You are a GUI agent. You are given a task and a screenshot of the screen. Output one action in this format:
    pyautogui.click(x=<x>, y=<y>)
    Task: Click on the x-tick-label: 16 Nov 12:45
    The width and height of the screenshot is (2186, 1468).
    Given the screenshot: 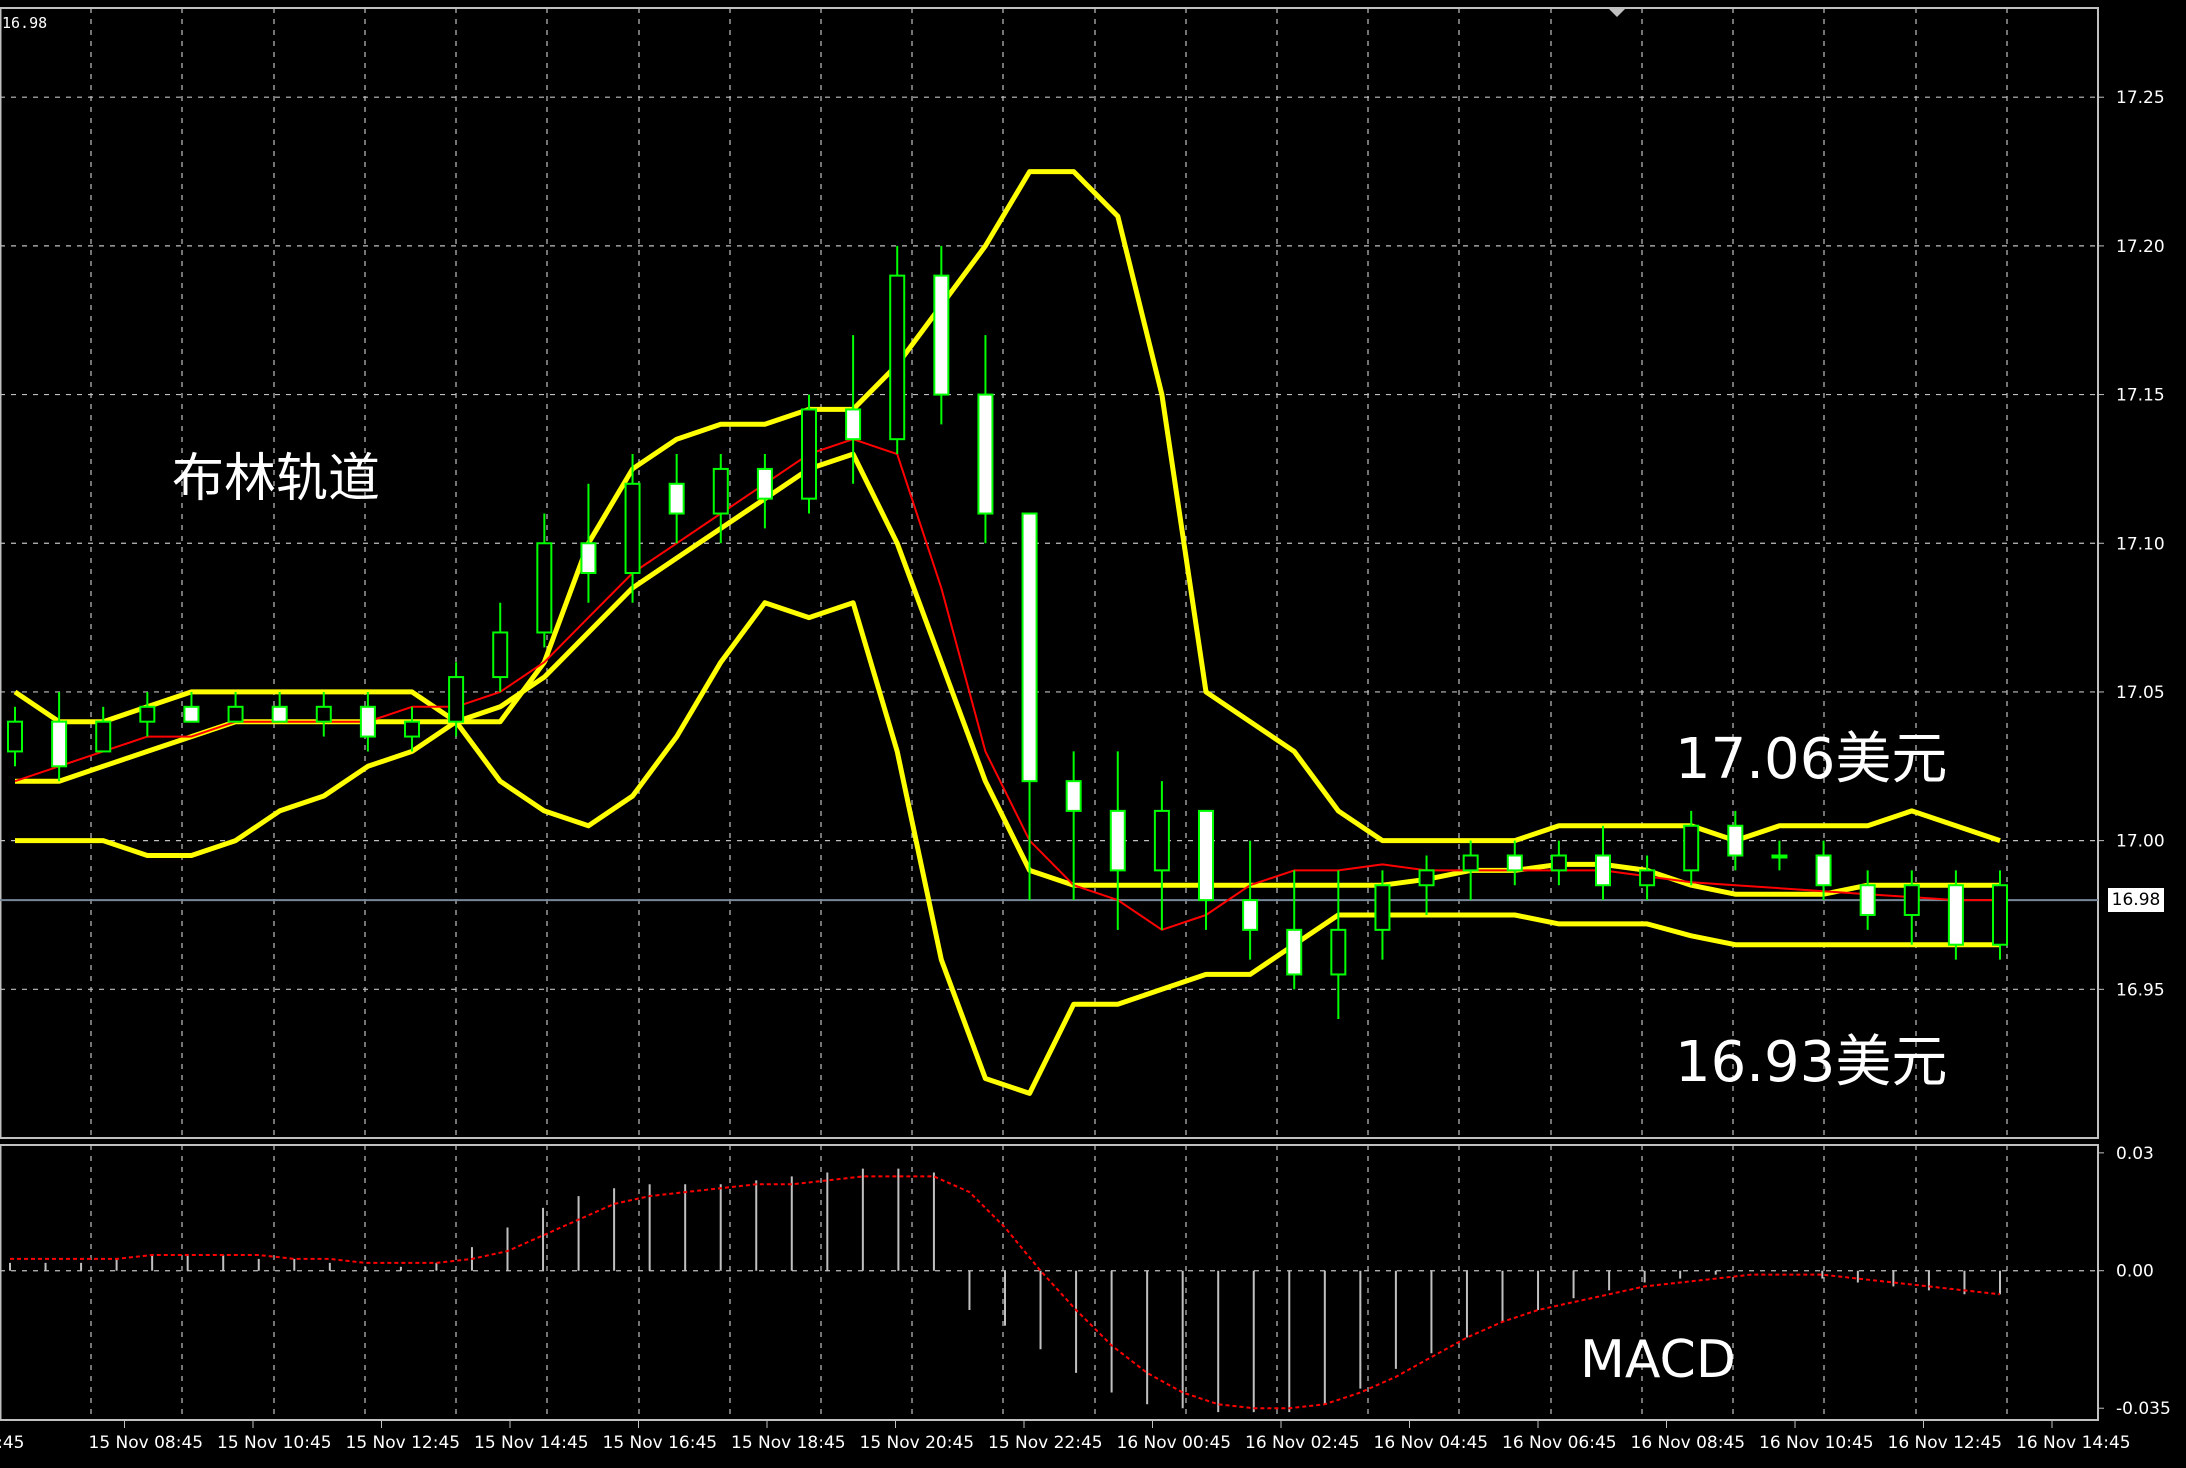 What is the action you would take?
    pyautogui.click(x=1945, y=1443)
    